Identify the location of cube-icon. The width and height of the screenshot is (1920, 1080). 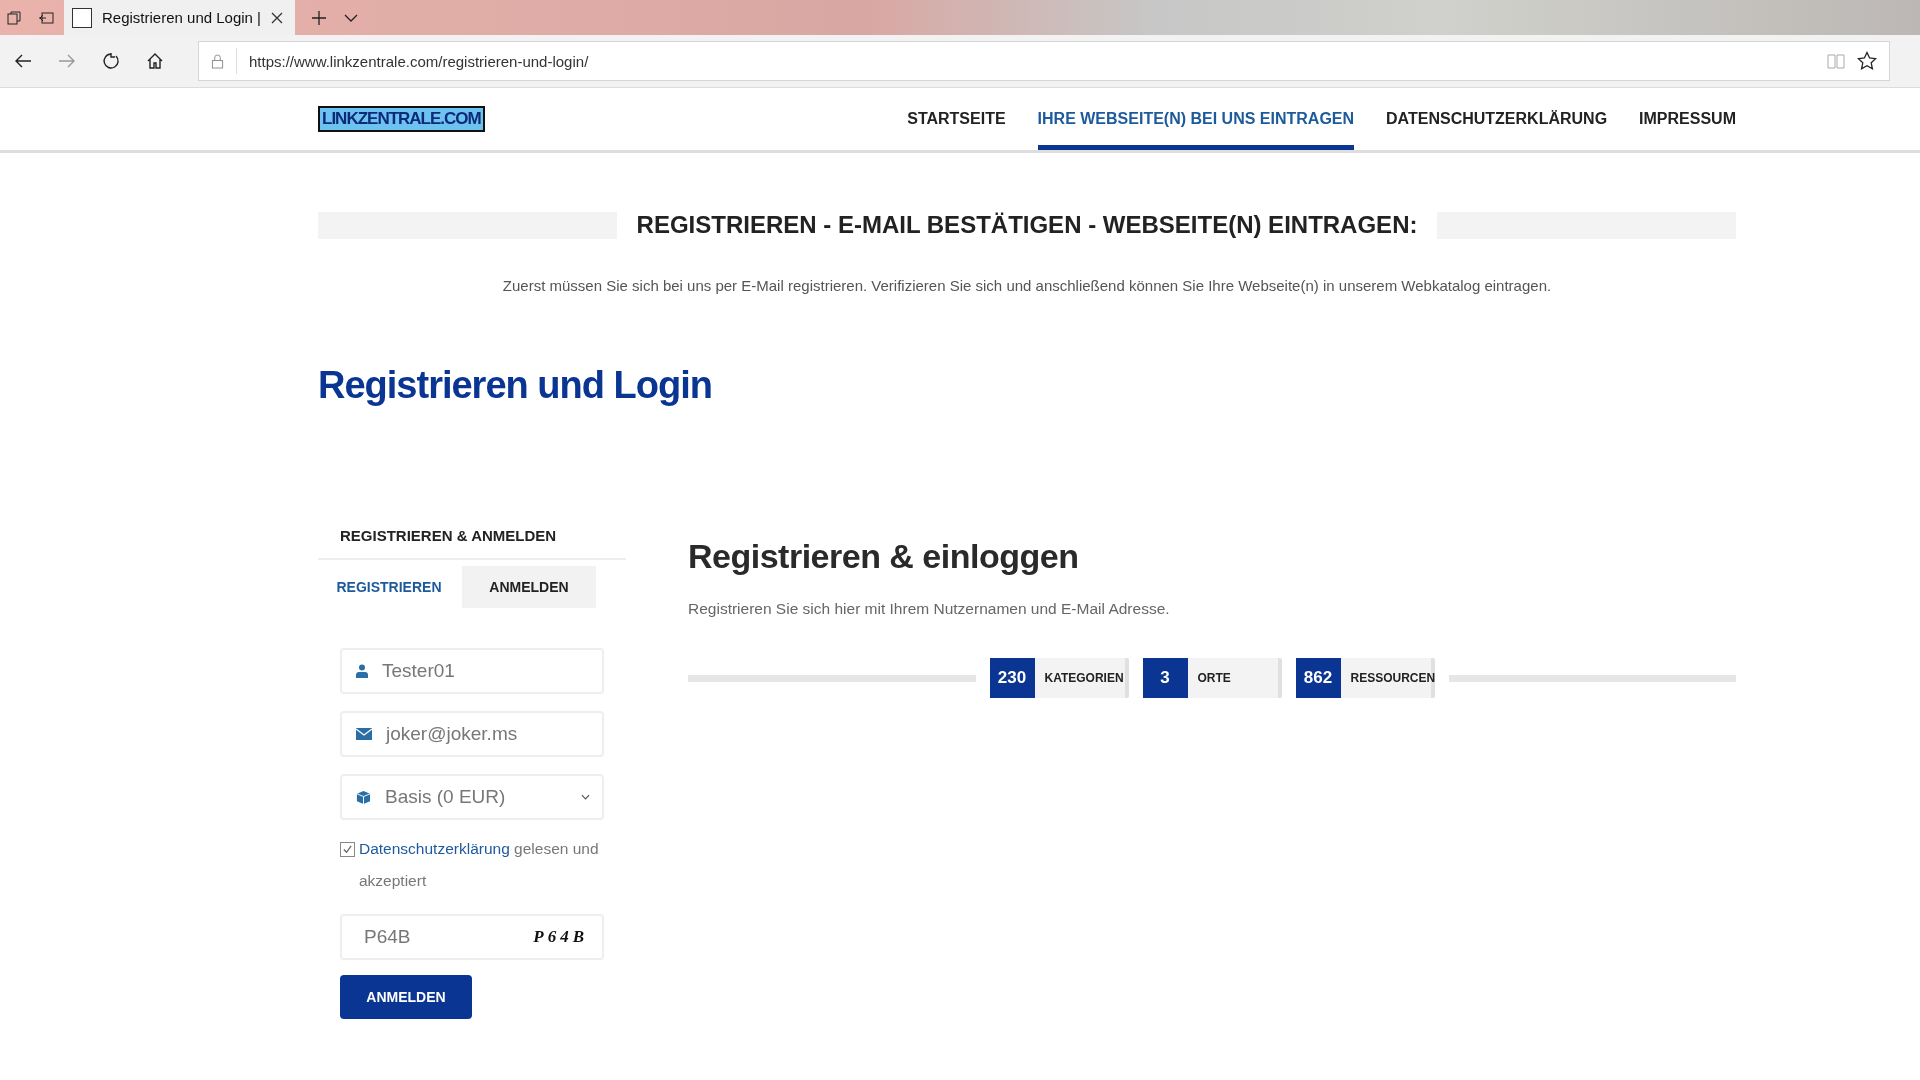
(363, 797).